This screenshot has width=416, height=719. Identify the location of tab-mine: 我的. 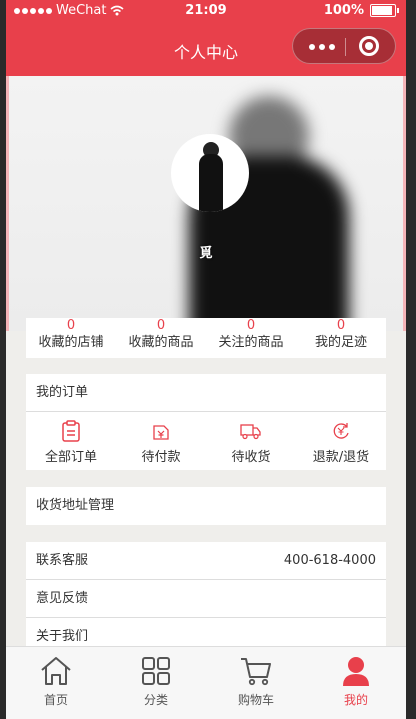
(356, 683).